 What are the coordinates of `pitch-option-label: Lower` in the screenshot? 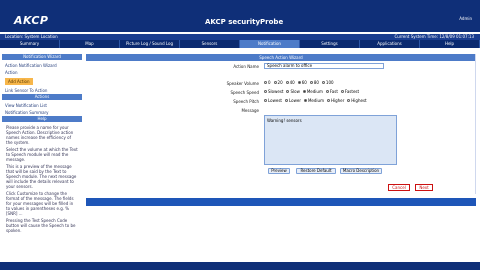 It's located at (295, 100).